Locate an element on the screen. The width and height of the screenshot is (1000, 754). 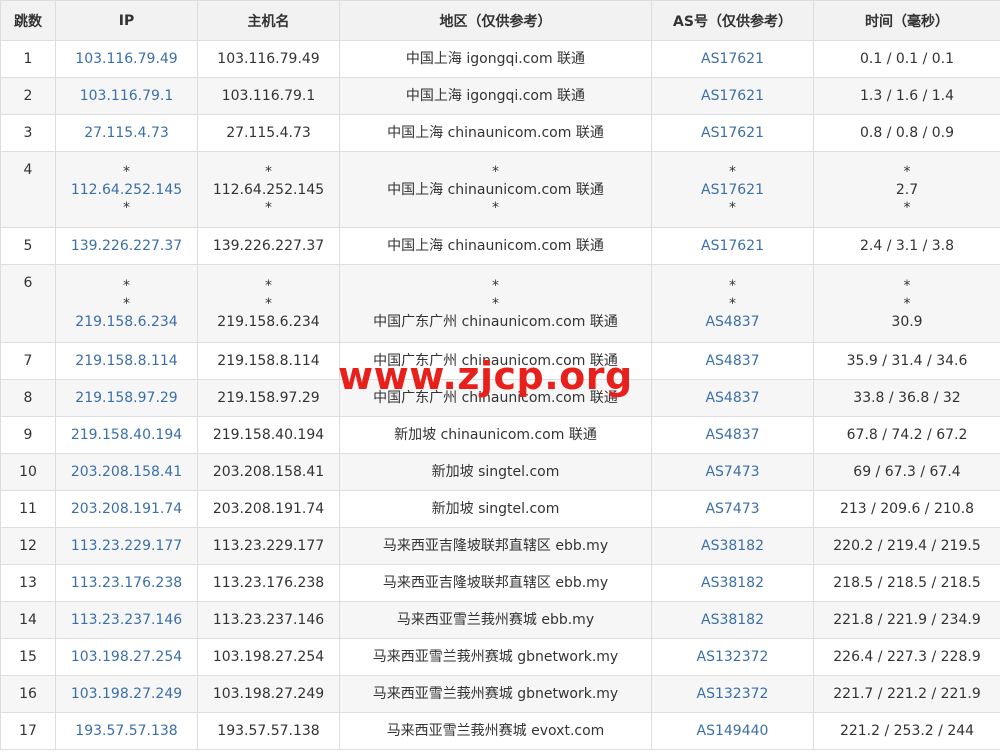
ip-cell: 203.208.158.41 is located at coordinates (126, 472).